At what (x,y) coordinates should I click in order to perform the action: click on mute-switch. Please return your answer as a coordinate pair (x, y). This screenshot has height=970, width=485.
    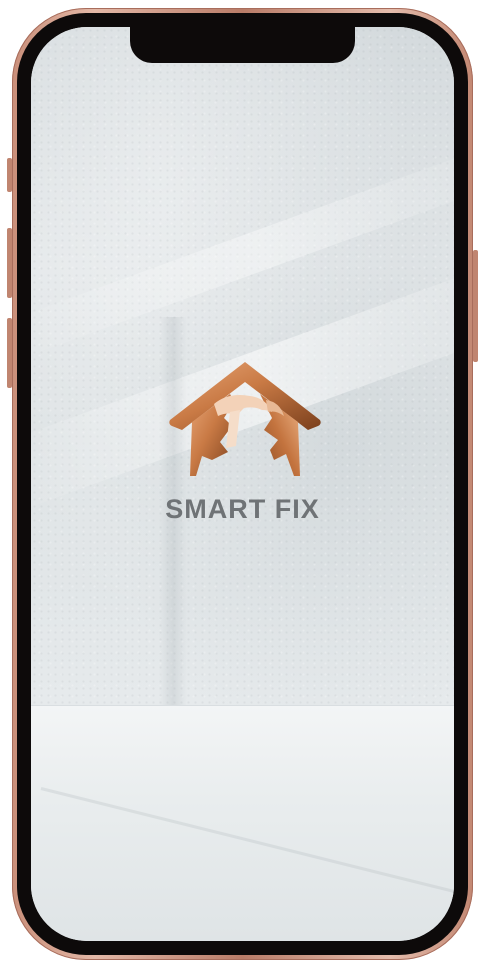
    Looking at the image, I should click on (9, 175).